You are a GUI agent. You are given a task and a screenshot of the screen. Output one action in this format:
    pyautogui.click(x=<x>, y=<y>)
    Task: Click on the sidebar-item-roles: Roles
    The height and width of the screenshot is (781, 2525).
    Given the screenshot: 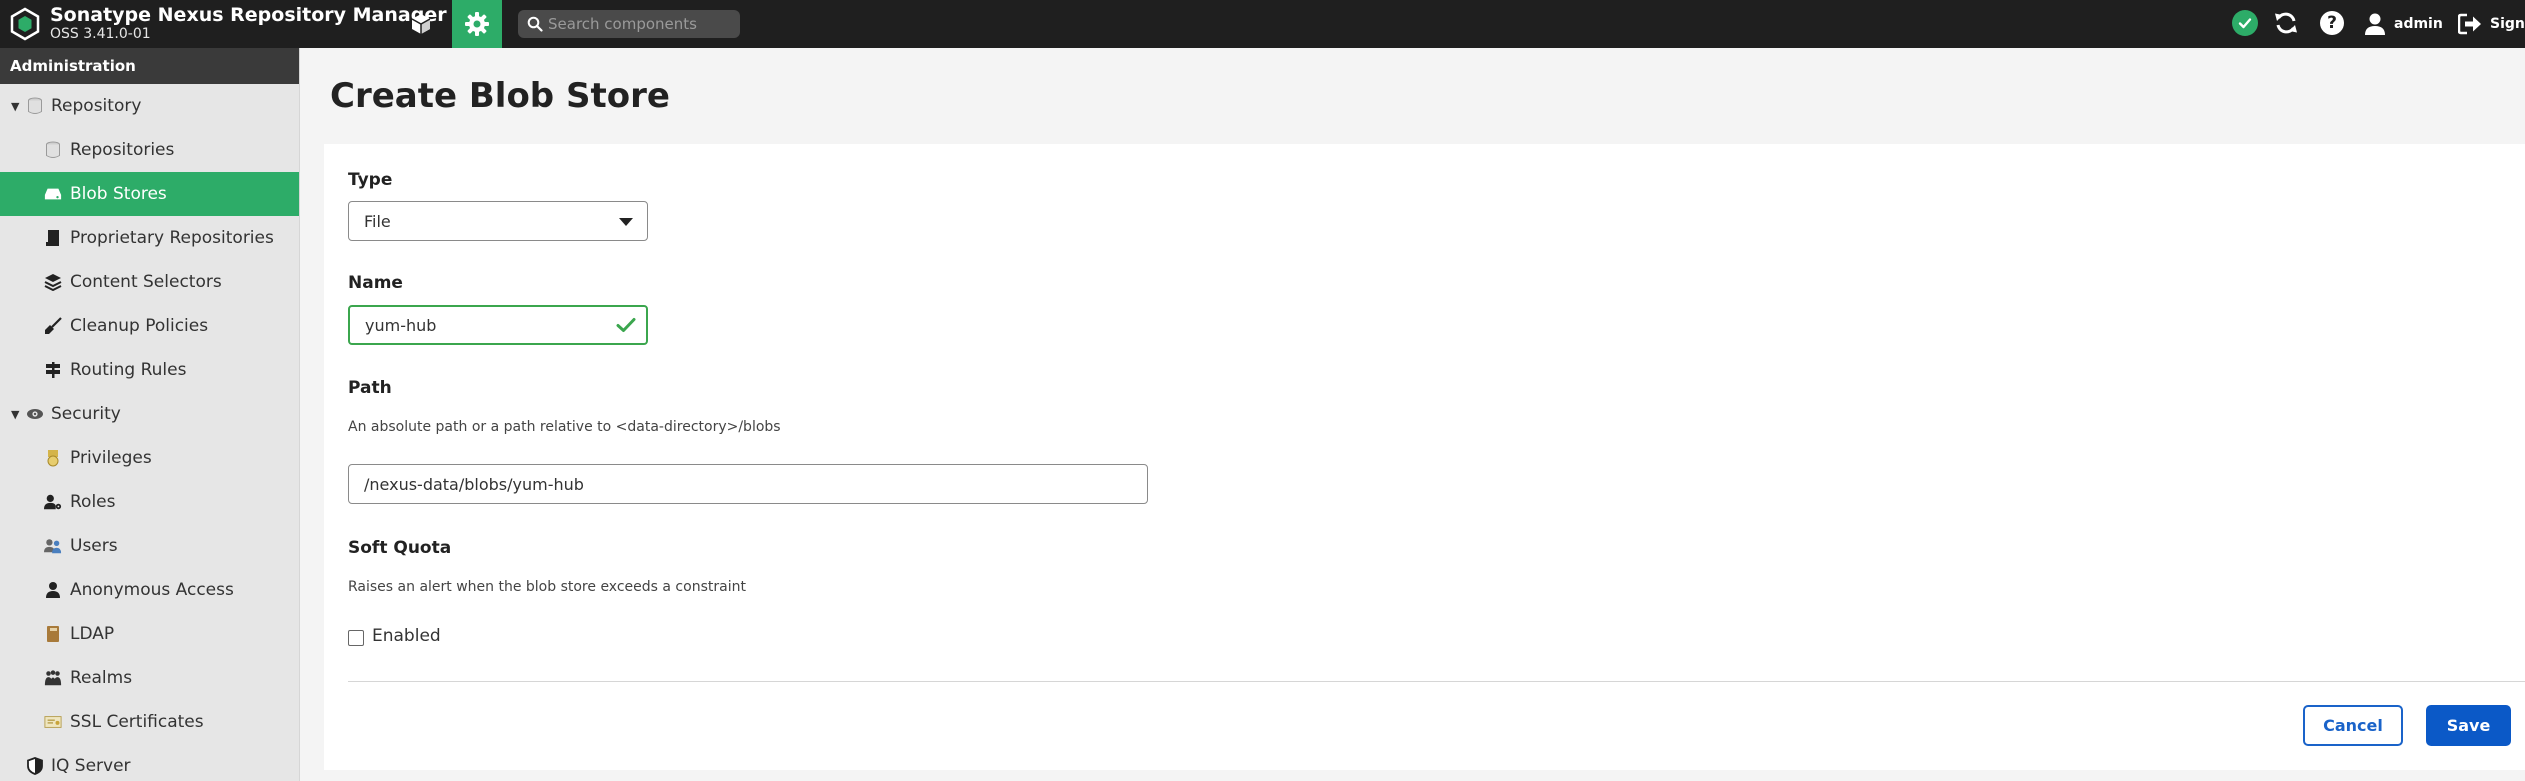 What is the action you would take?
    pyautogui.click(x=149, y=502)
    